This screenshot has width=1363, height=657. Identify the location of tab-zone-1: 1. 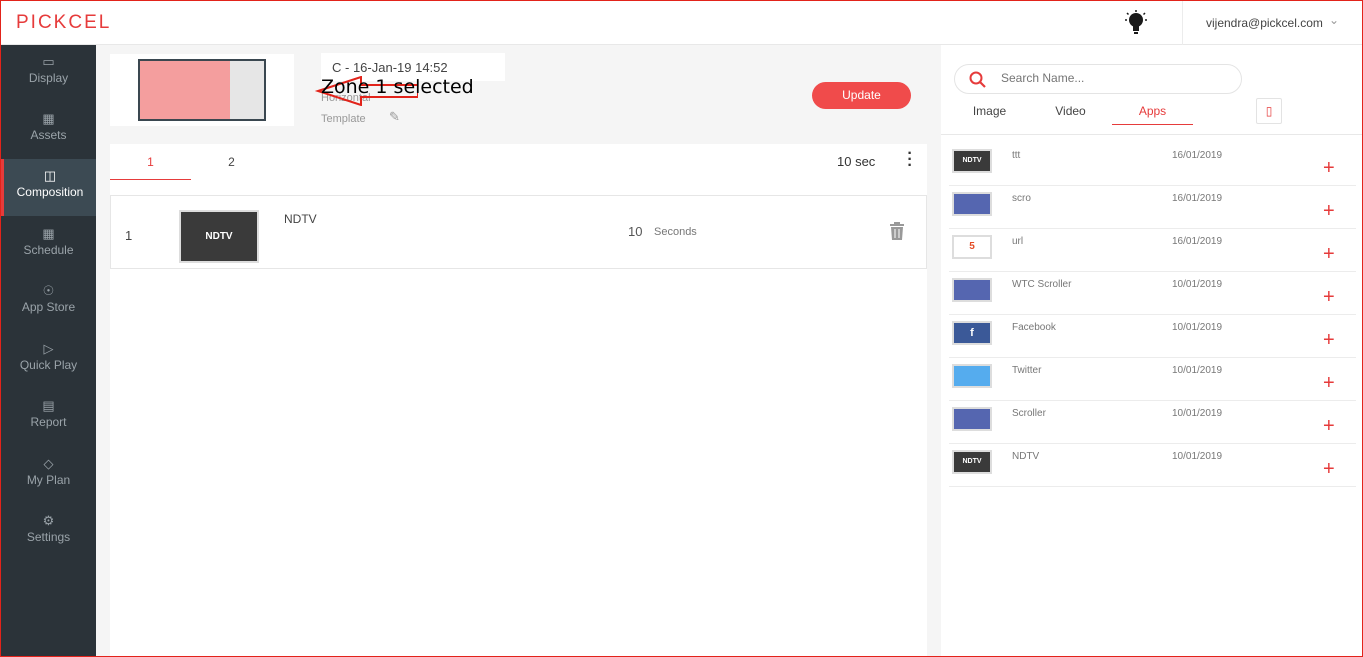
(150, 162).